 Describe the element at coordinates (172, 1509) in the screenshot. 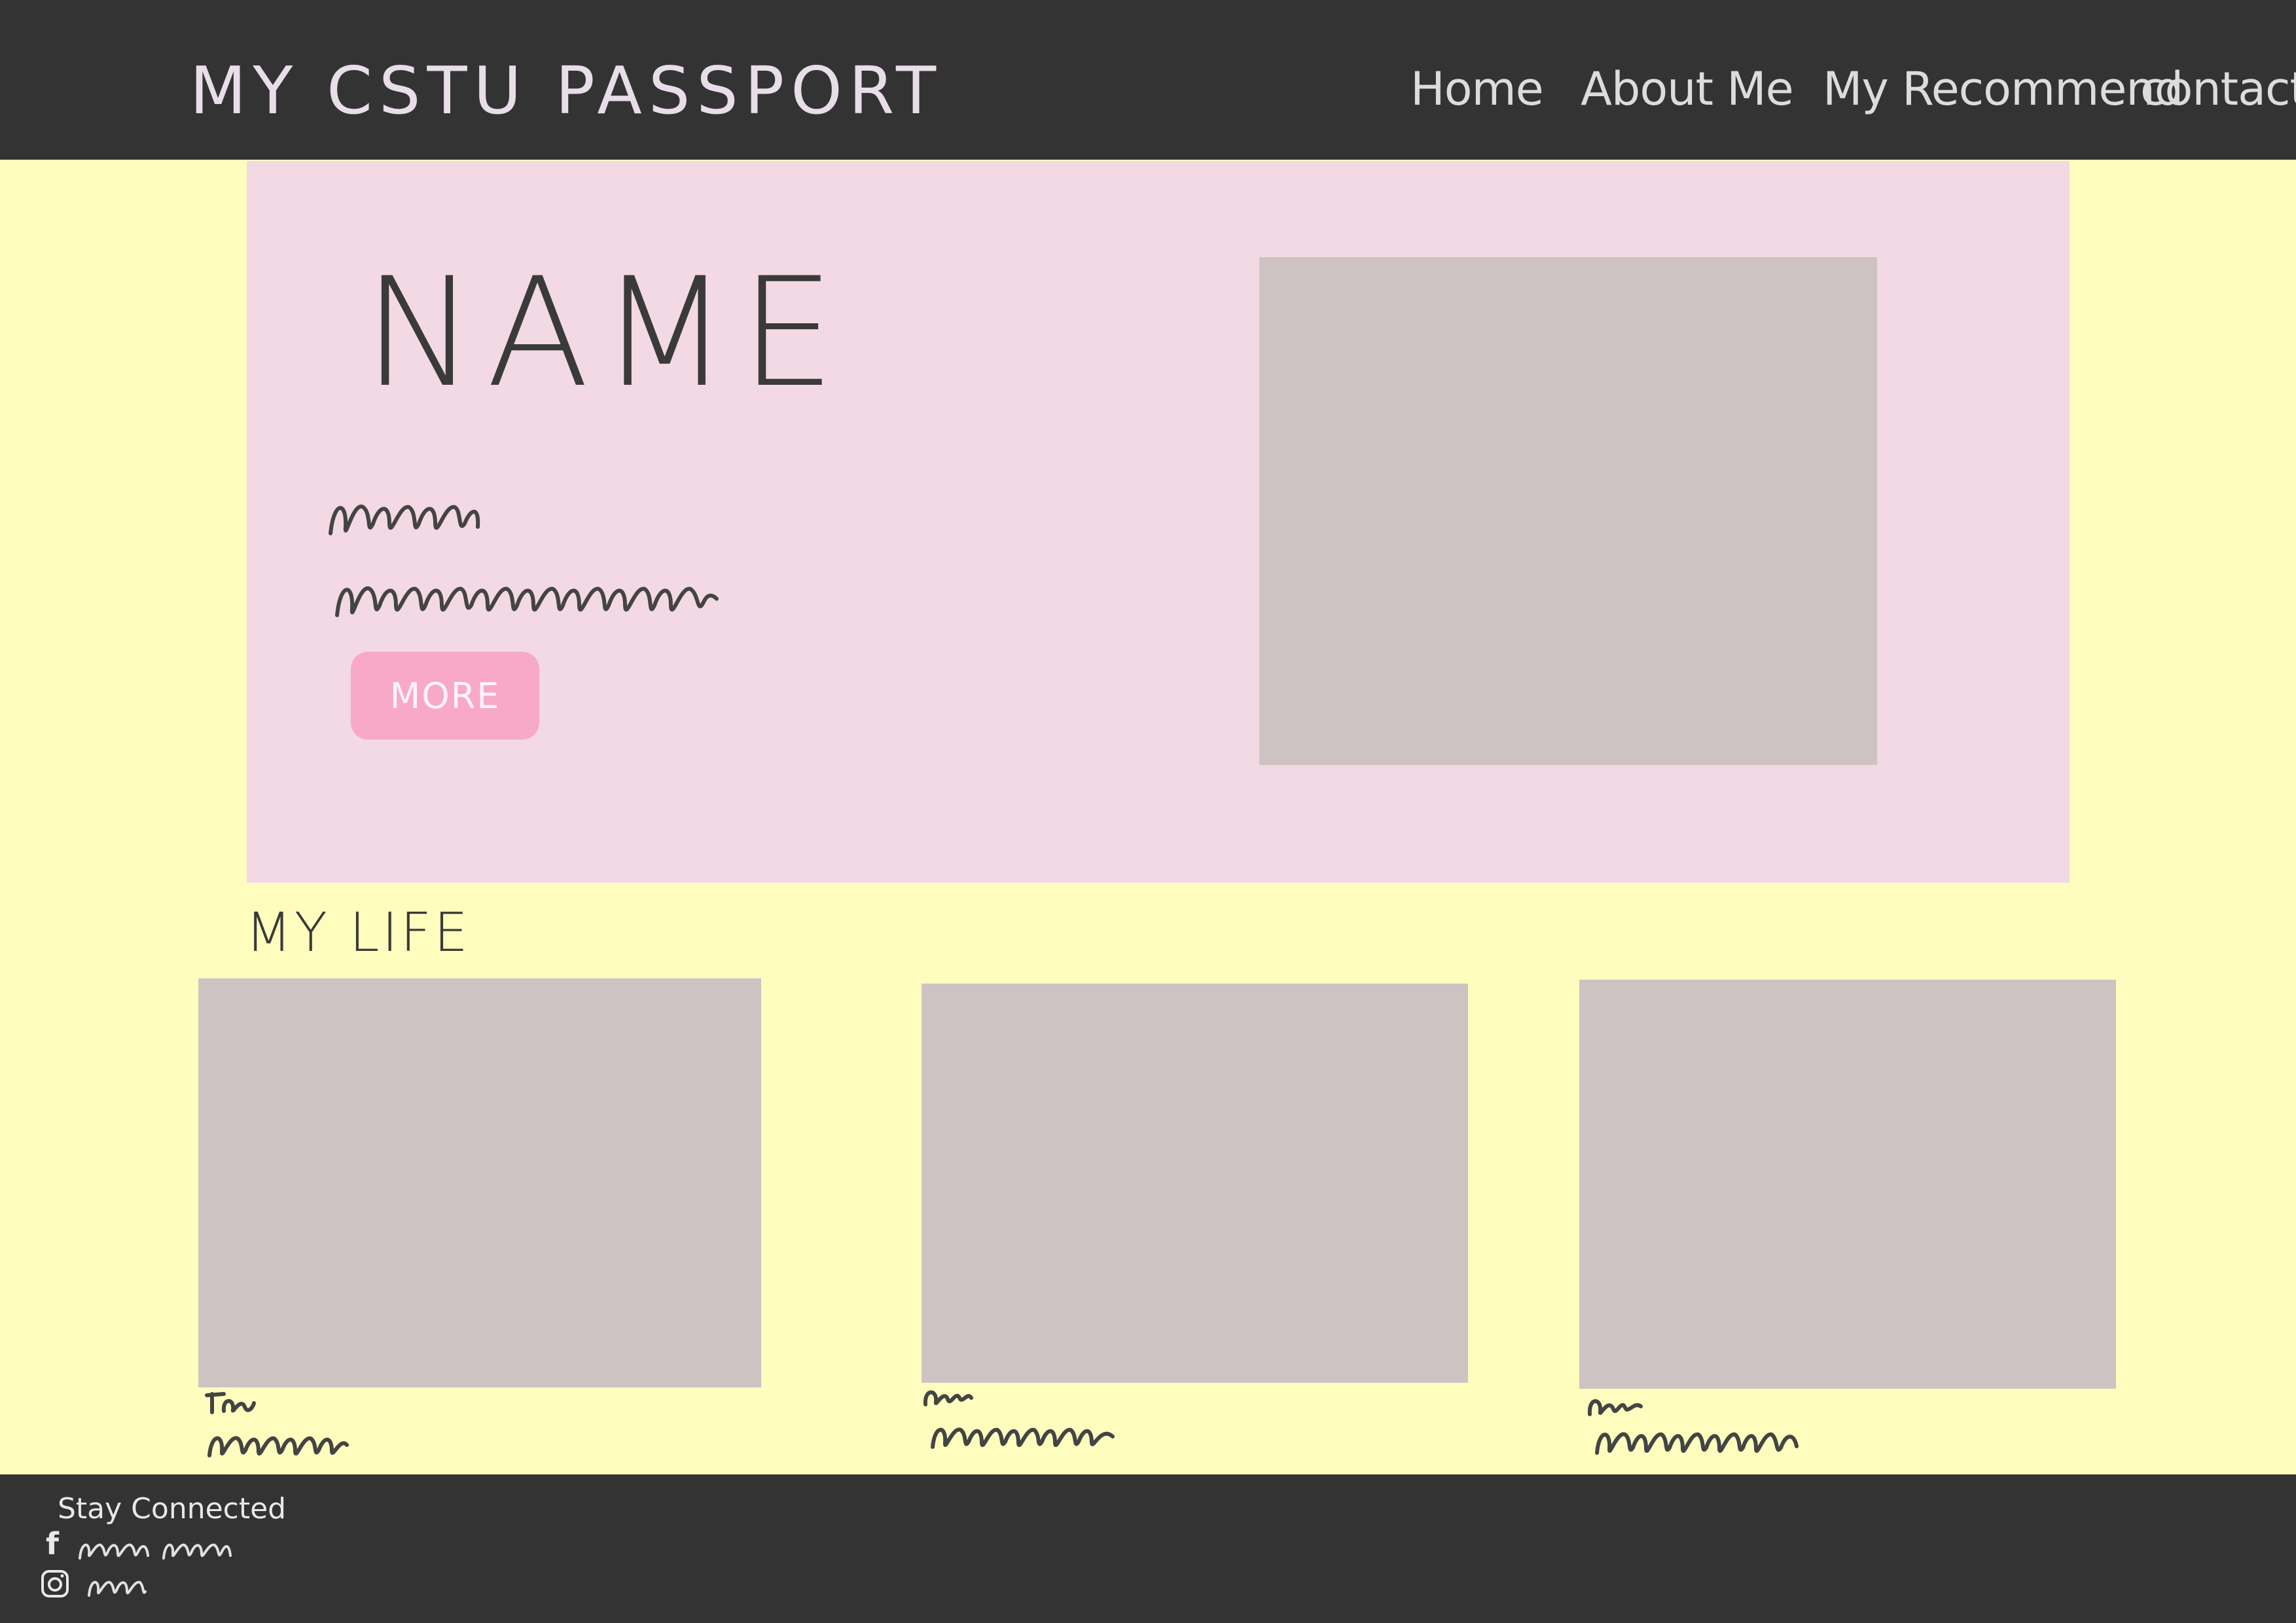

I see `footer-heading: Stay Connected` at that location.